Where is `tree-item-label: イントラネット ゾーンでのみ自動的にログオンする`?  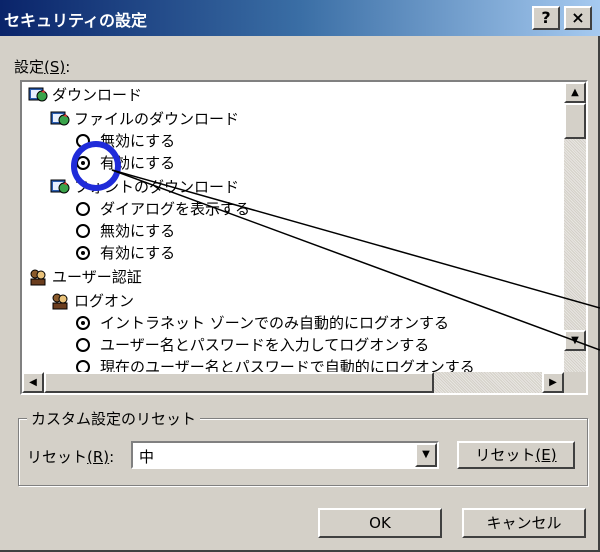 tree-item-label: イントラネット ゾーンでのみ自動的にログオンする is located at coordinates (275, 323).